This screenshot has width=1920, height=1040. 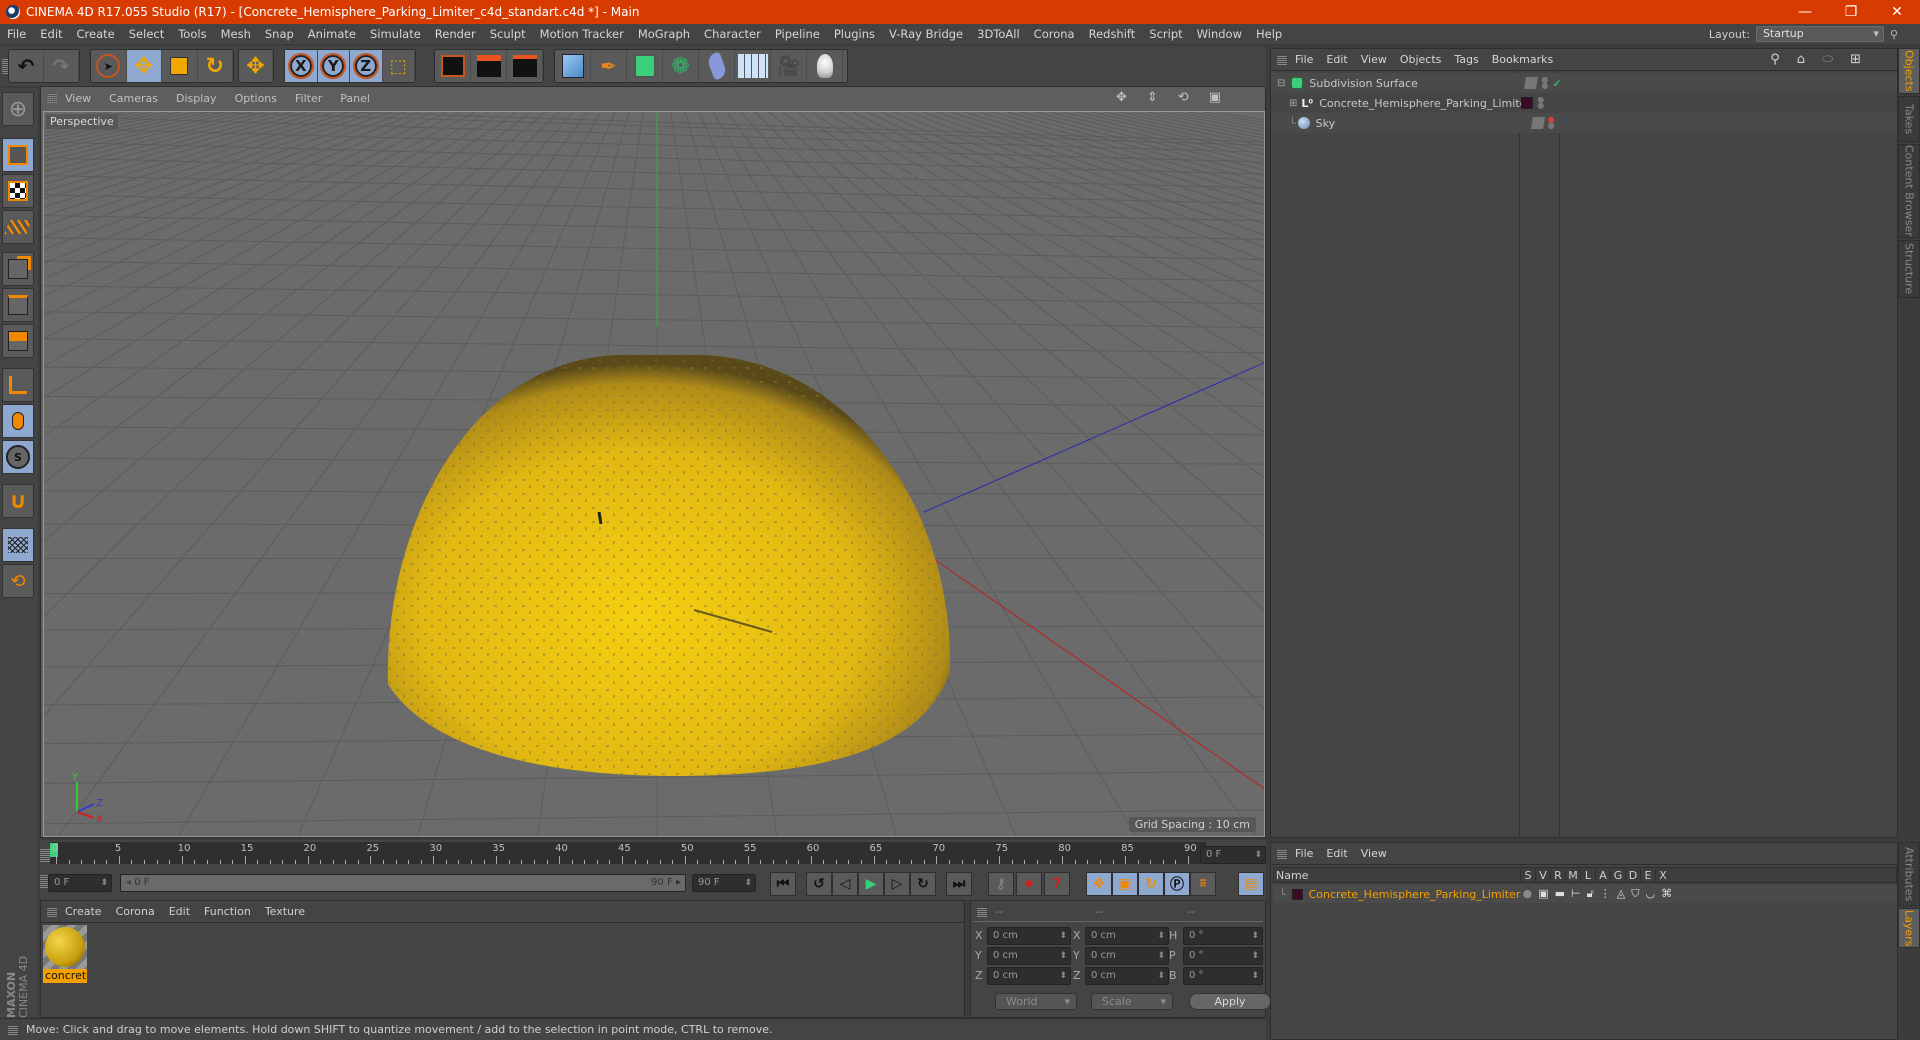 I want to click on viewport-menu-cameras: Cameras, so click(x=133, y=98).